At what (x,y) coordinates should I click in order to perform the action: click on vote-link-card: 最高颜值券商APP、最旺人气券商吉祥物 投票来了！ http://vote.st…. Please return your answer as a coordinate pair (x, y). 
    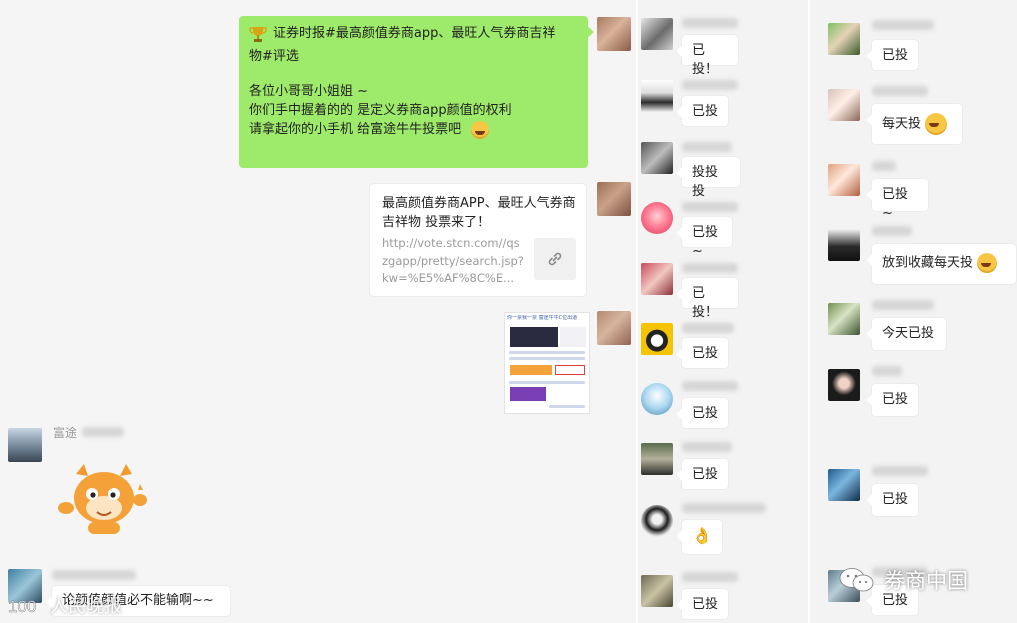
    Looking at the image, I should click on (478, 240).